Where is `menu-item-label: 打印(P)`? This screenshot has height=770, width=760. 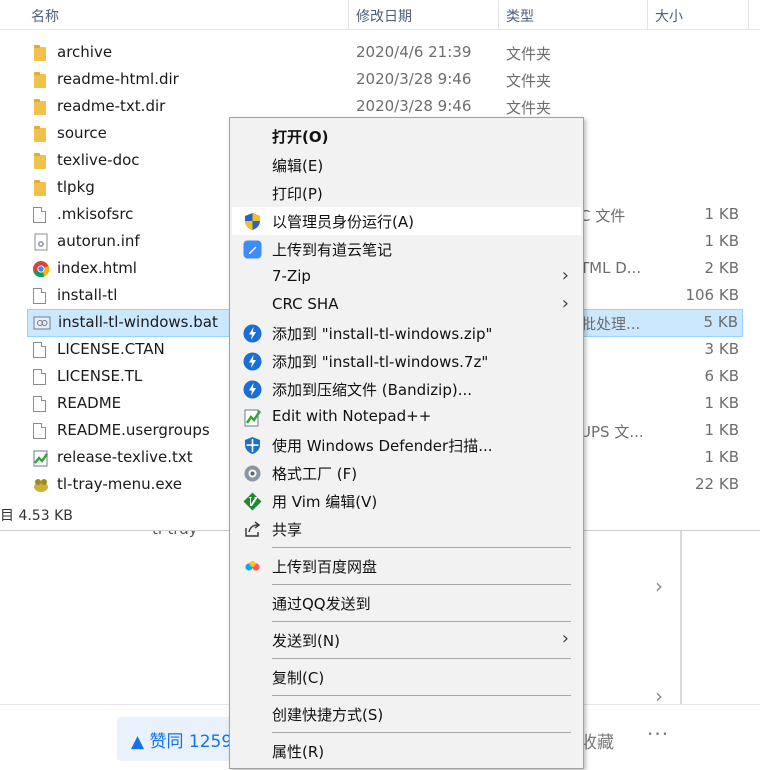 menu-item-label: 打印(P) is located at coordinates (297, 194).